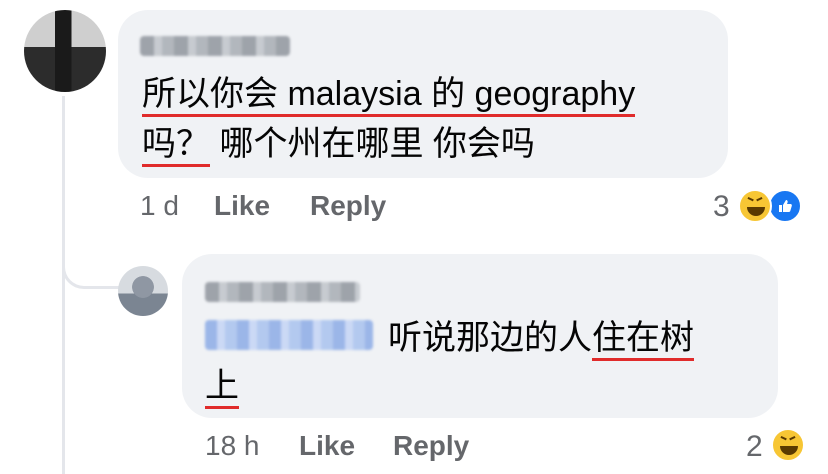 This screenshot has width=828, height=474. What do you see at coordinates (63, 285) in the screenshot?
I see `thread-line` at bounding box center [63, 285].